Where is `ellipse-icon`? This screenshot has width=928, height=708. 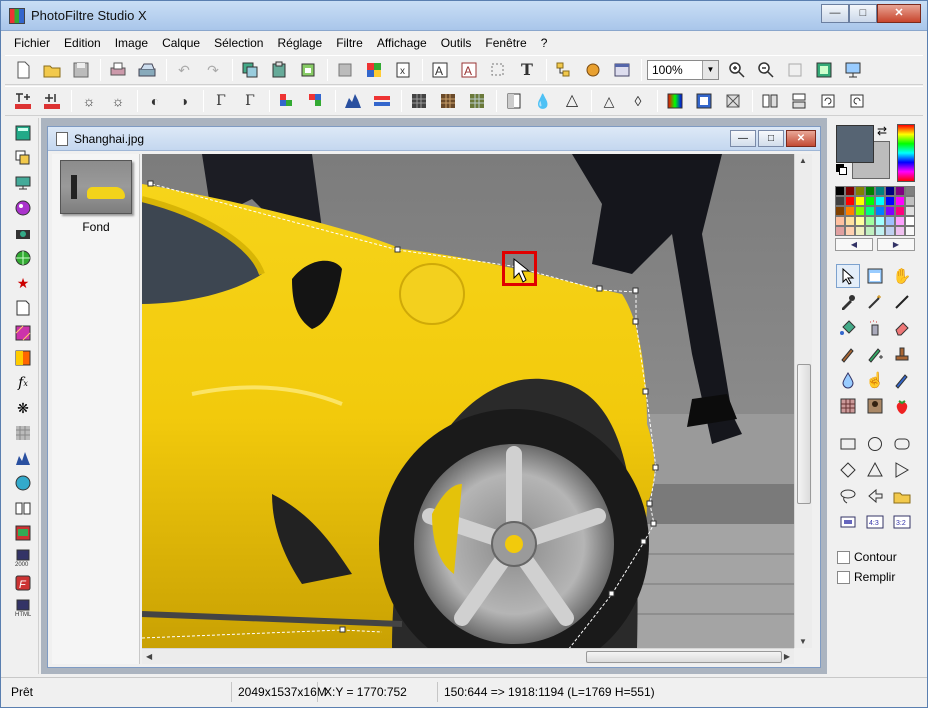
ellipse-icon is located at coordinates (875, 444).